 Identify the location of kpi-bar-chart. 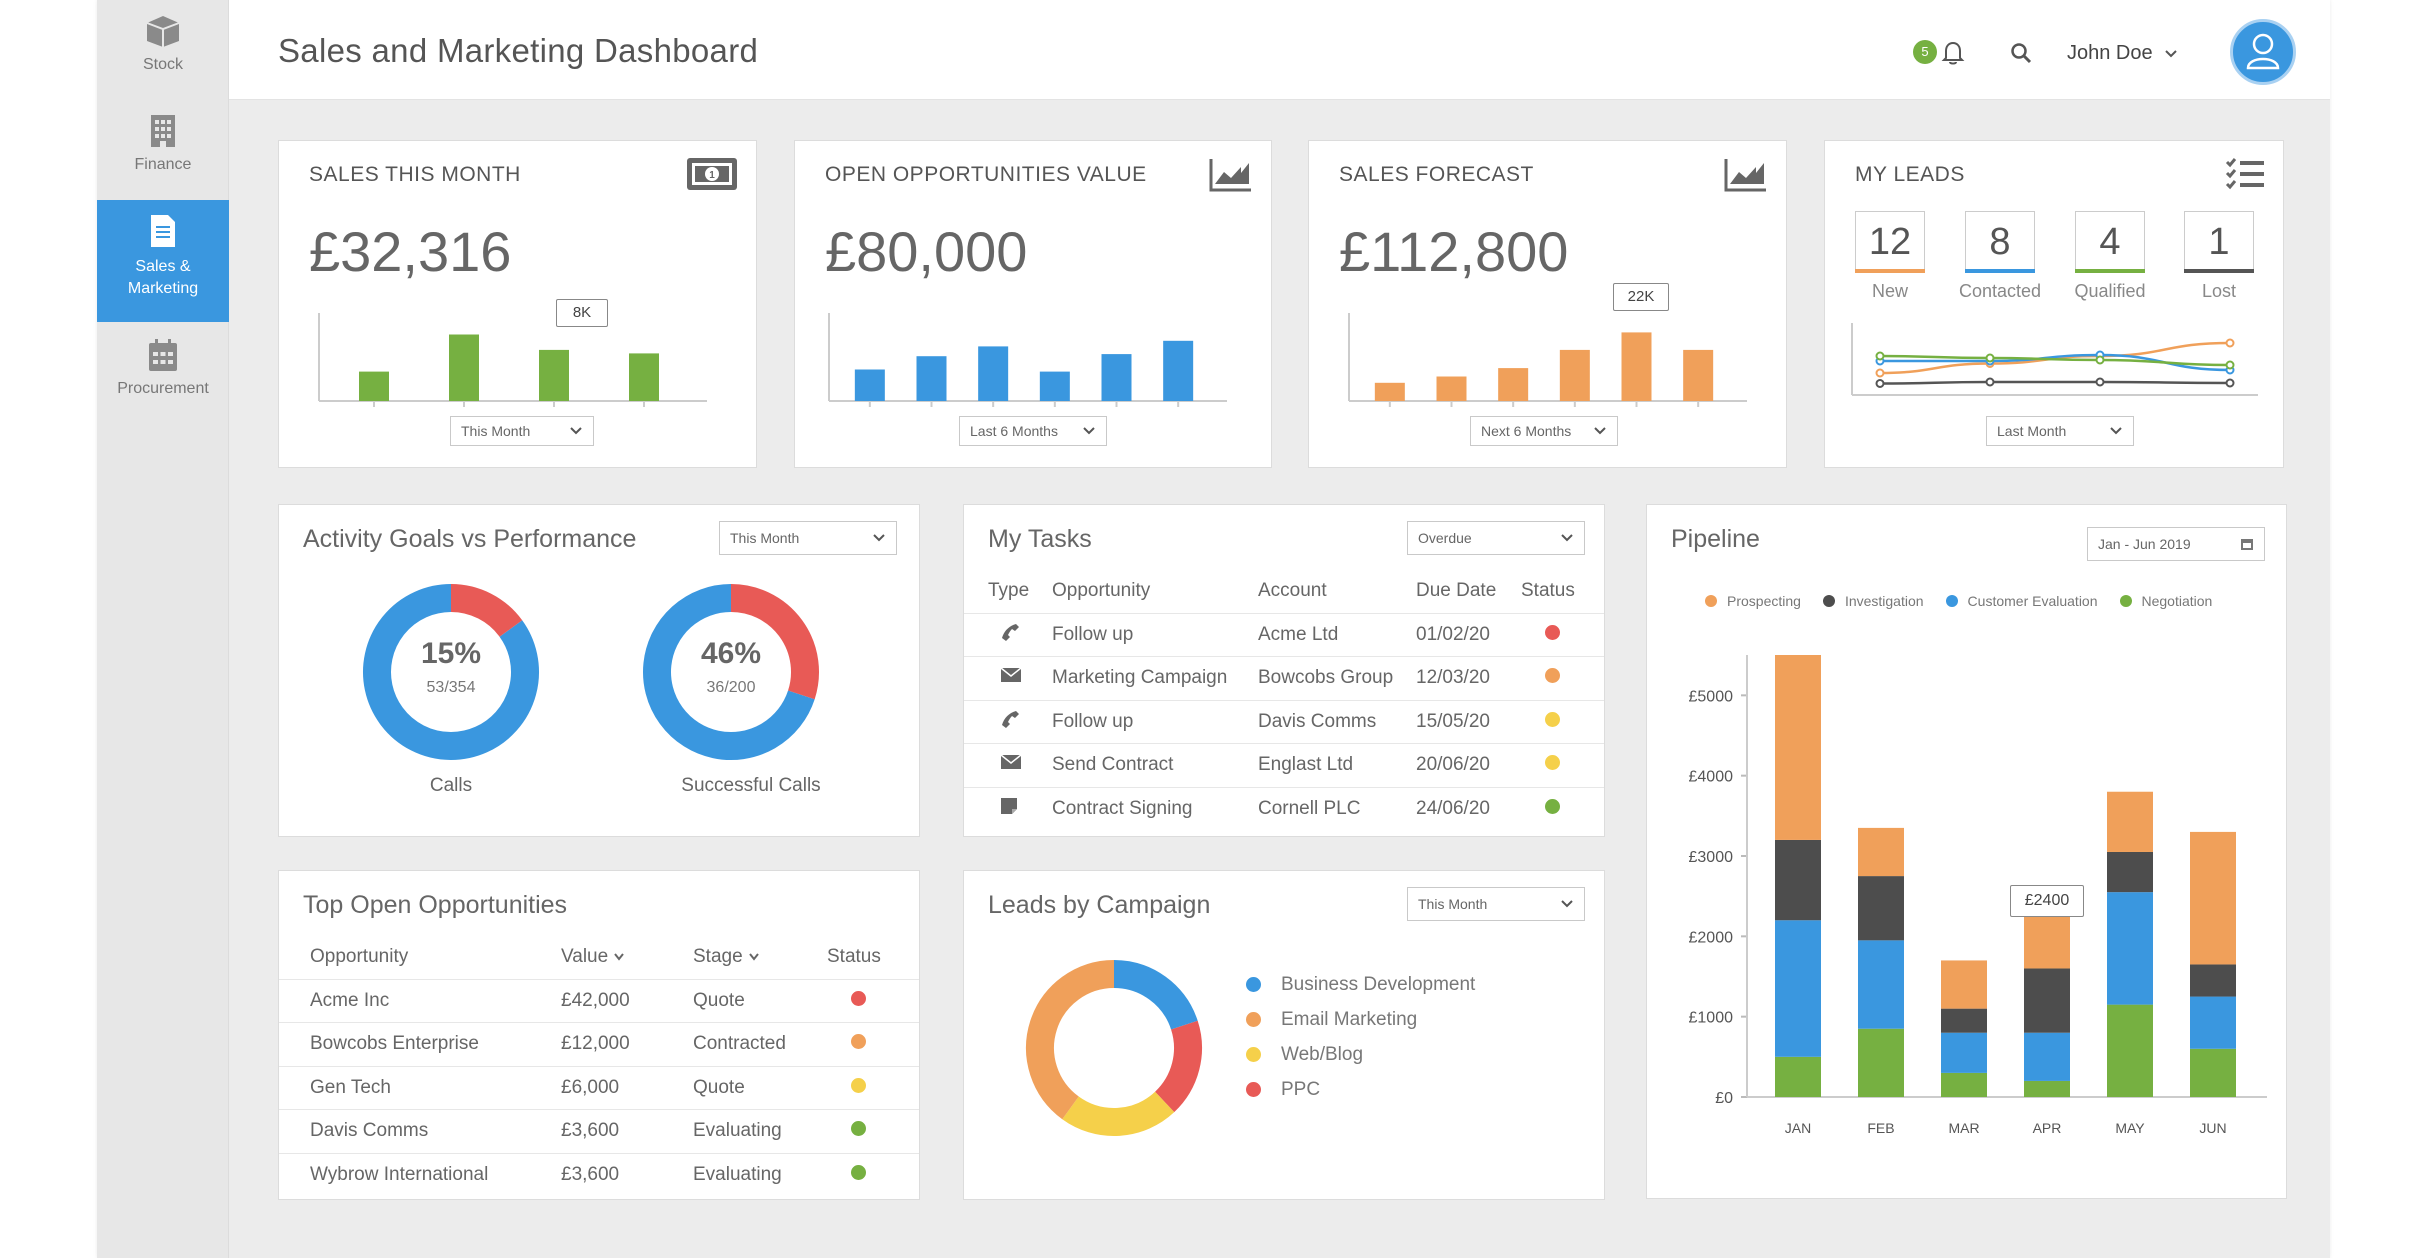
(1547, 360).